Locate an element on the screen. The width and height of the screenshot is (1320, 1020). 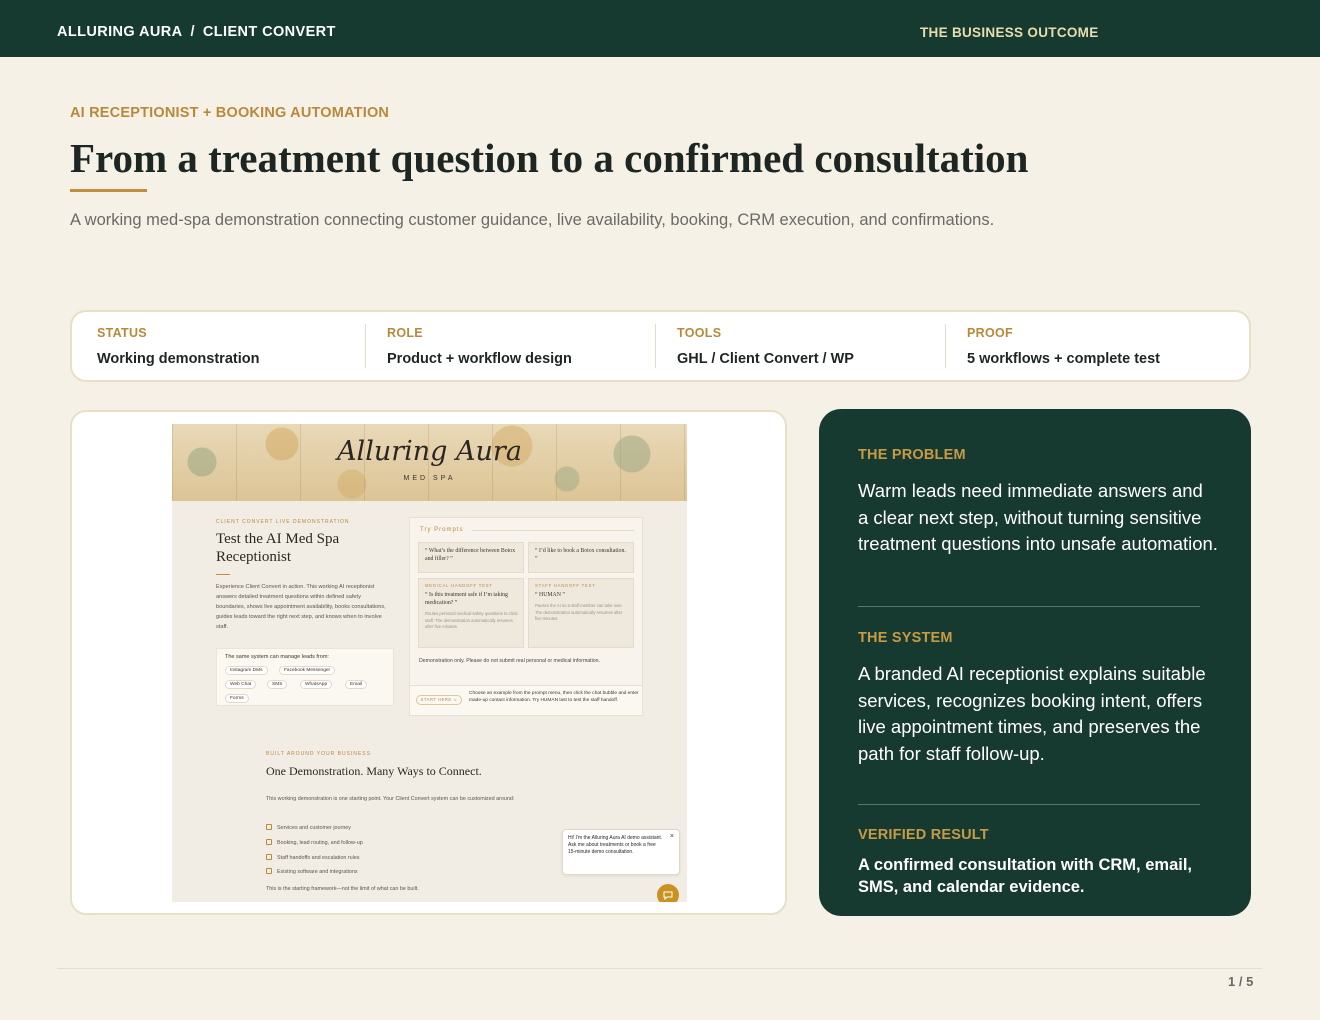
list-item: Booking, lead routing, and follow-up is located at coordinates (314, 842).